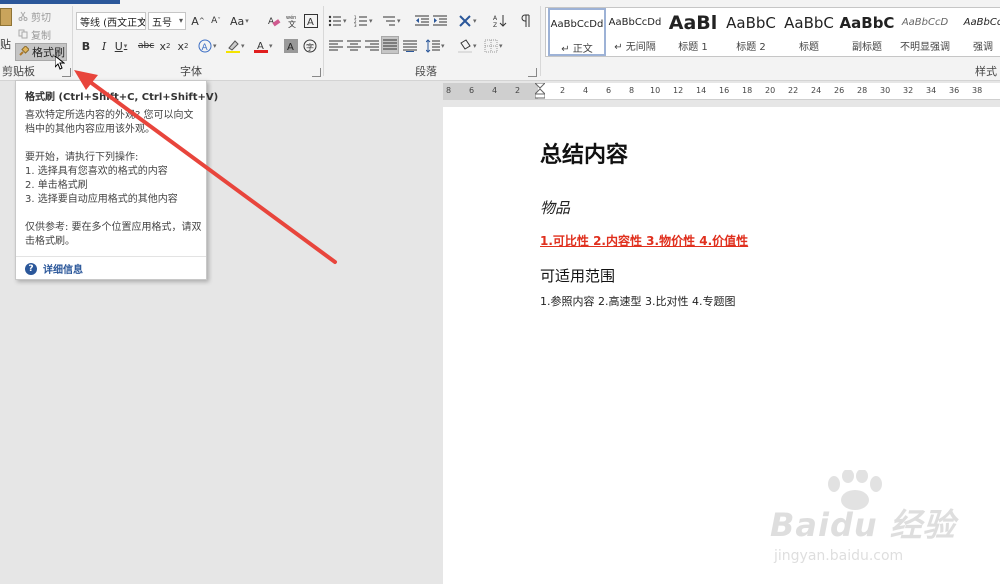 The image size is (1000, 584). Describe the element at coordinates (422, 21) in the screenshot. I see `decrease-indent-button` at that location.